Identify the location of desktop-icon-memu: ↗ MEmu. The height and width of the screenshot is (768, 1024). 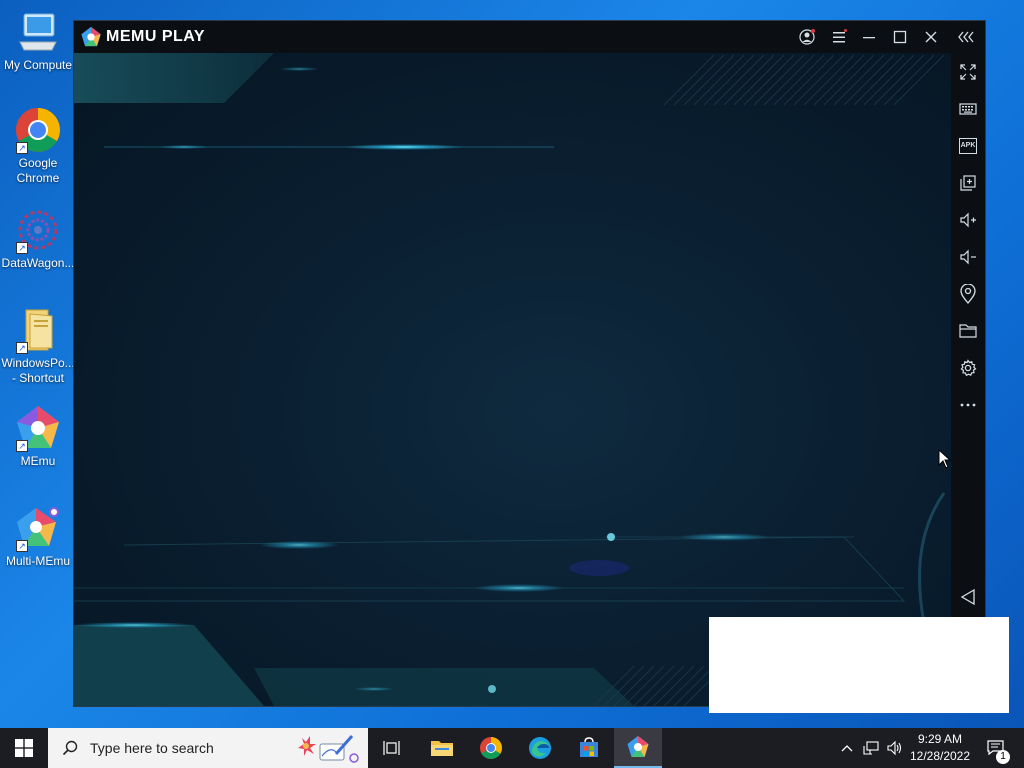
(38, 436).